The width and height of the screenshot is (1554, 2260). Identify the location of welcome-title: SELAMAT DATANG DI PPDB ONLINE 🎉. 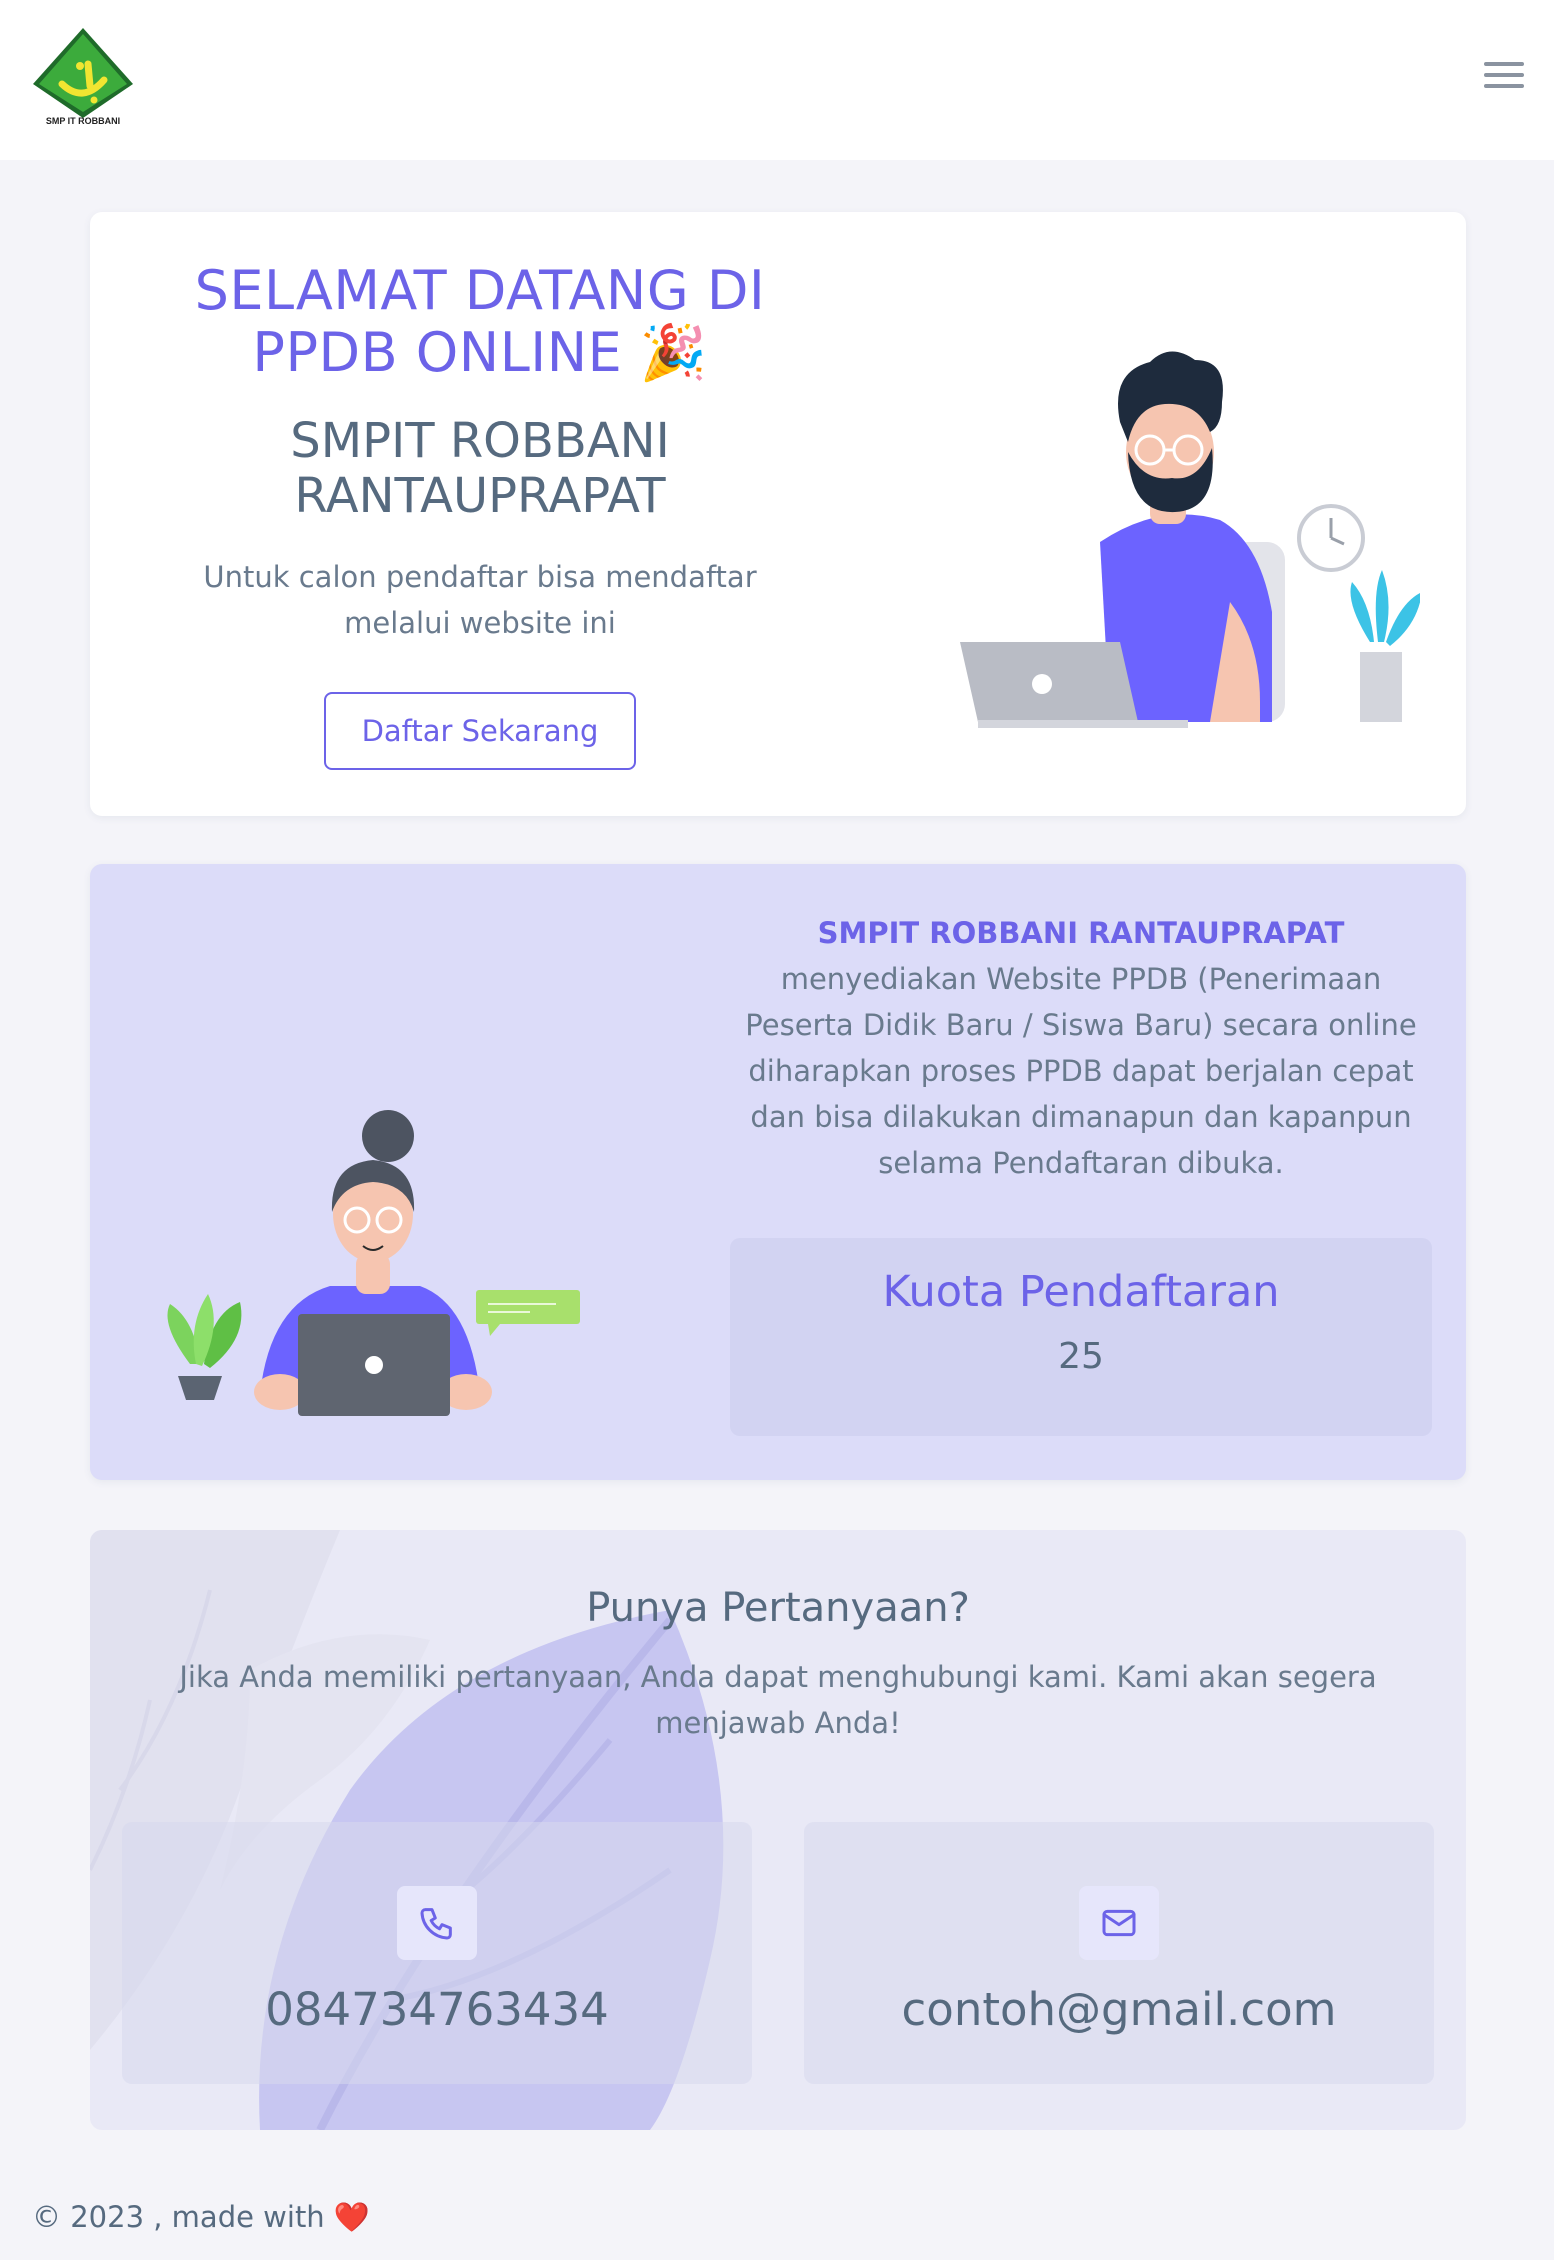
(480, 321).